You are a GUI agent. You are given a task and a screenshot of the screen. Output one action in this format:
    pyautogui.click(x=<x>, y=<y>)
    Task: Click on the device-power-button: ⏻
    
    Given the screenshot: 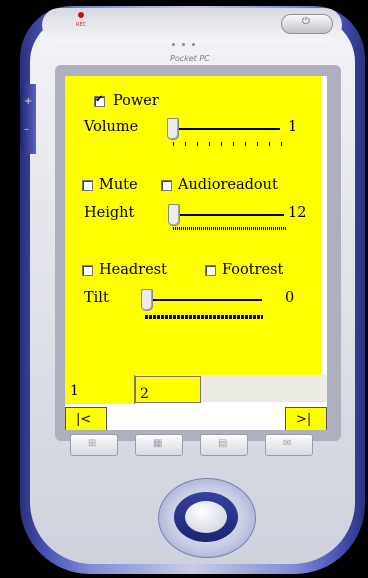 What is the action you would take?
    pyautogui.click(x=307, y=24)
    